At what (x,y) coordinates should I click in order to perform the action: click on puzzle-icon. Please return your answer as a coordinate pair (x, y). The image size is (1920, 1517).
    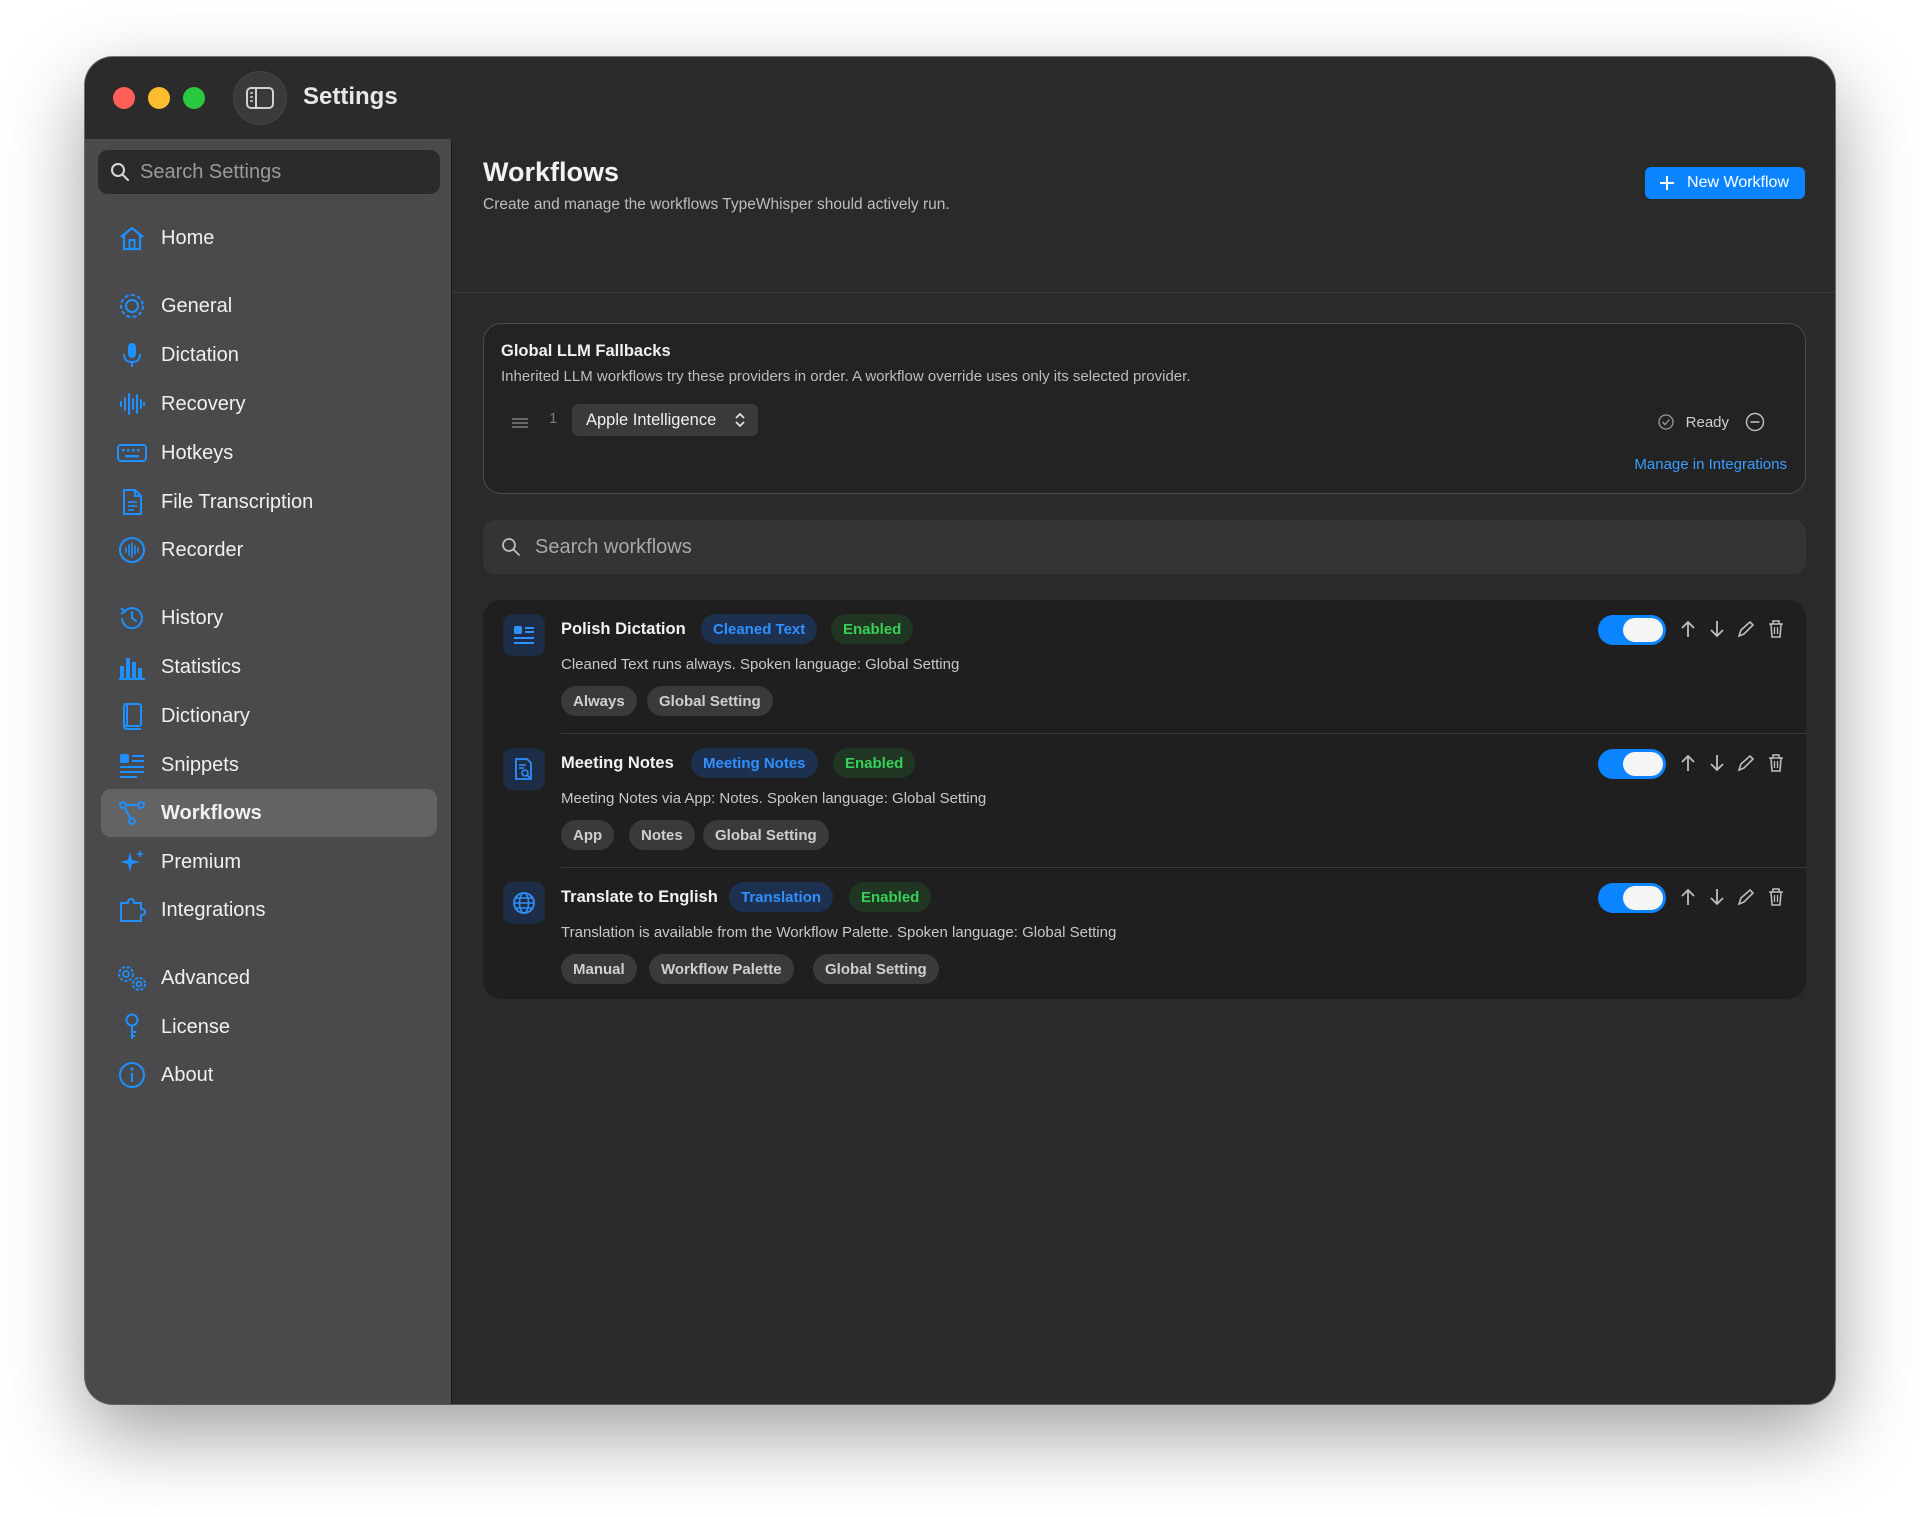
    Looking at the image, I should click on (132, 910).